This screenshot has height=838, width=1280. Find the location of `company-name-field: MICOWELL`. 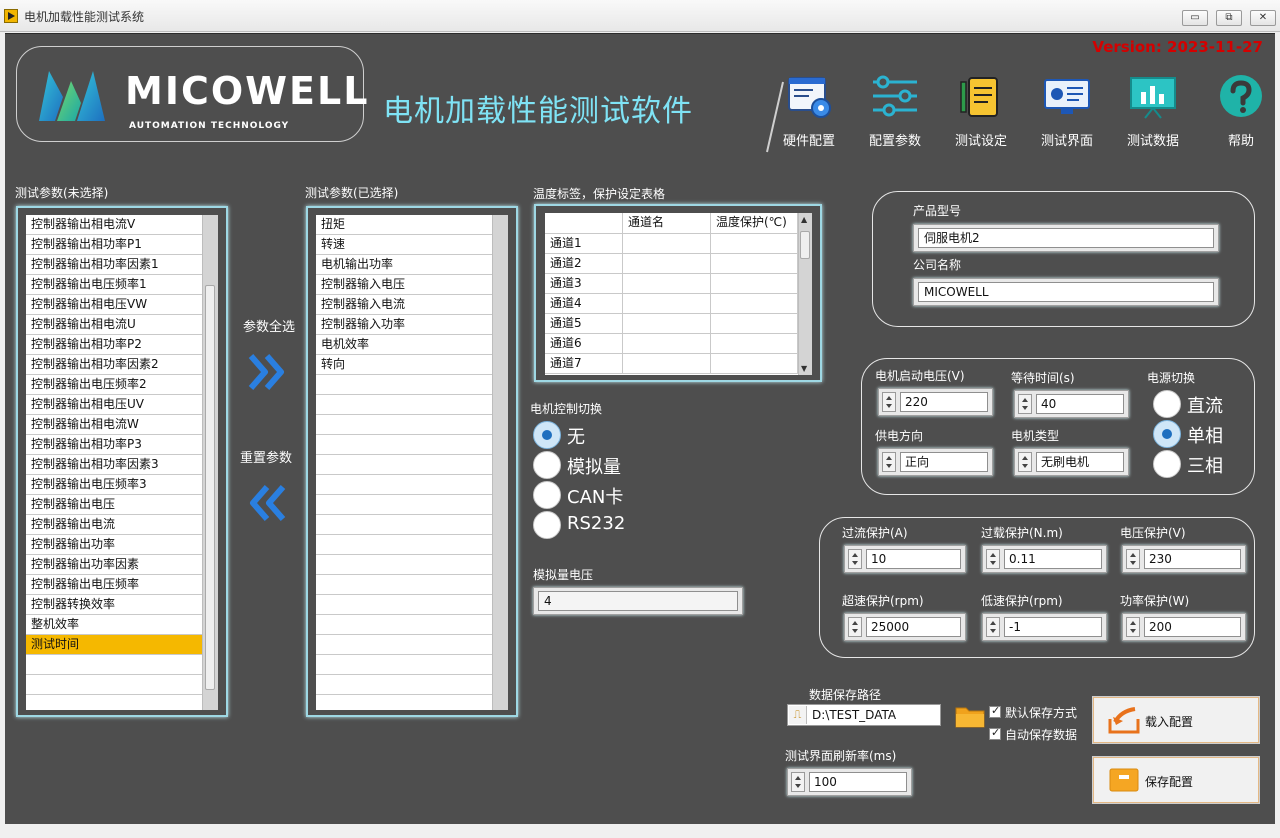

company-name-field: MICOWELL is located at coordinates (1066, 292).